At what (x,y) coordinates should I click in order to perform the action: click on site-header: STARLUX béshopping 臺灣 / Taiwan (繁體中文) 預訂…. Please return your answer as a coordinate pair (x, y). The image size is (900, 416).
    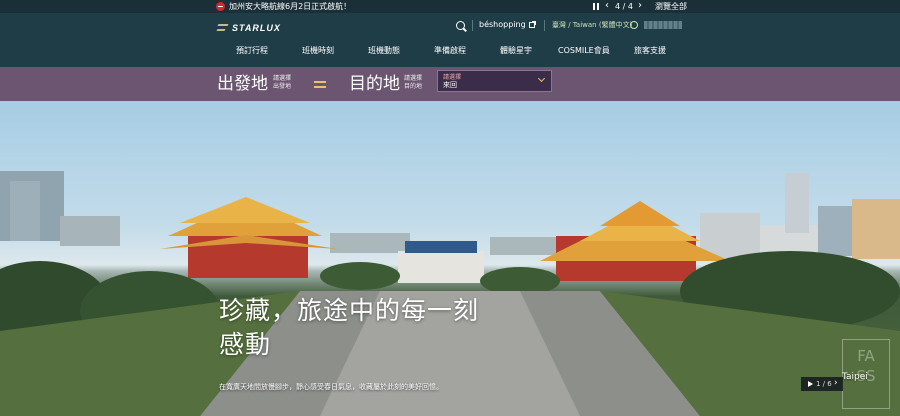
    Looking at the image, I should click on (450, 40).